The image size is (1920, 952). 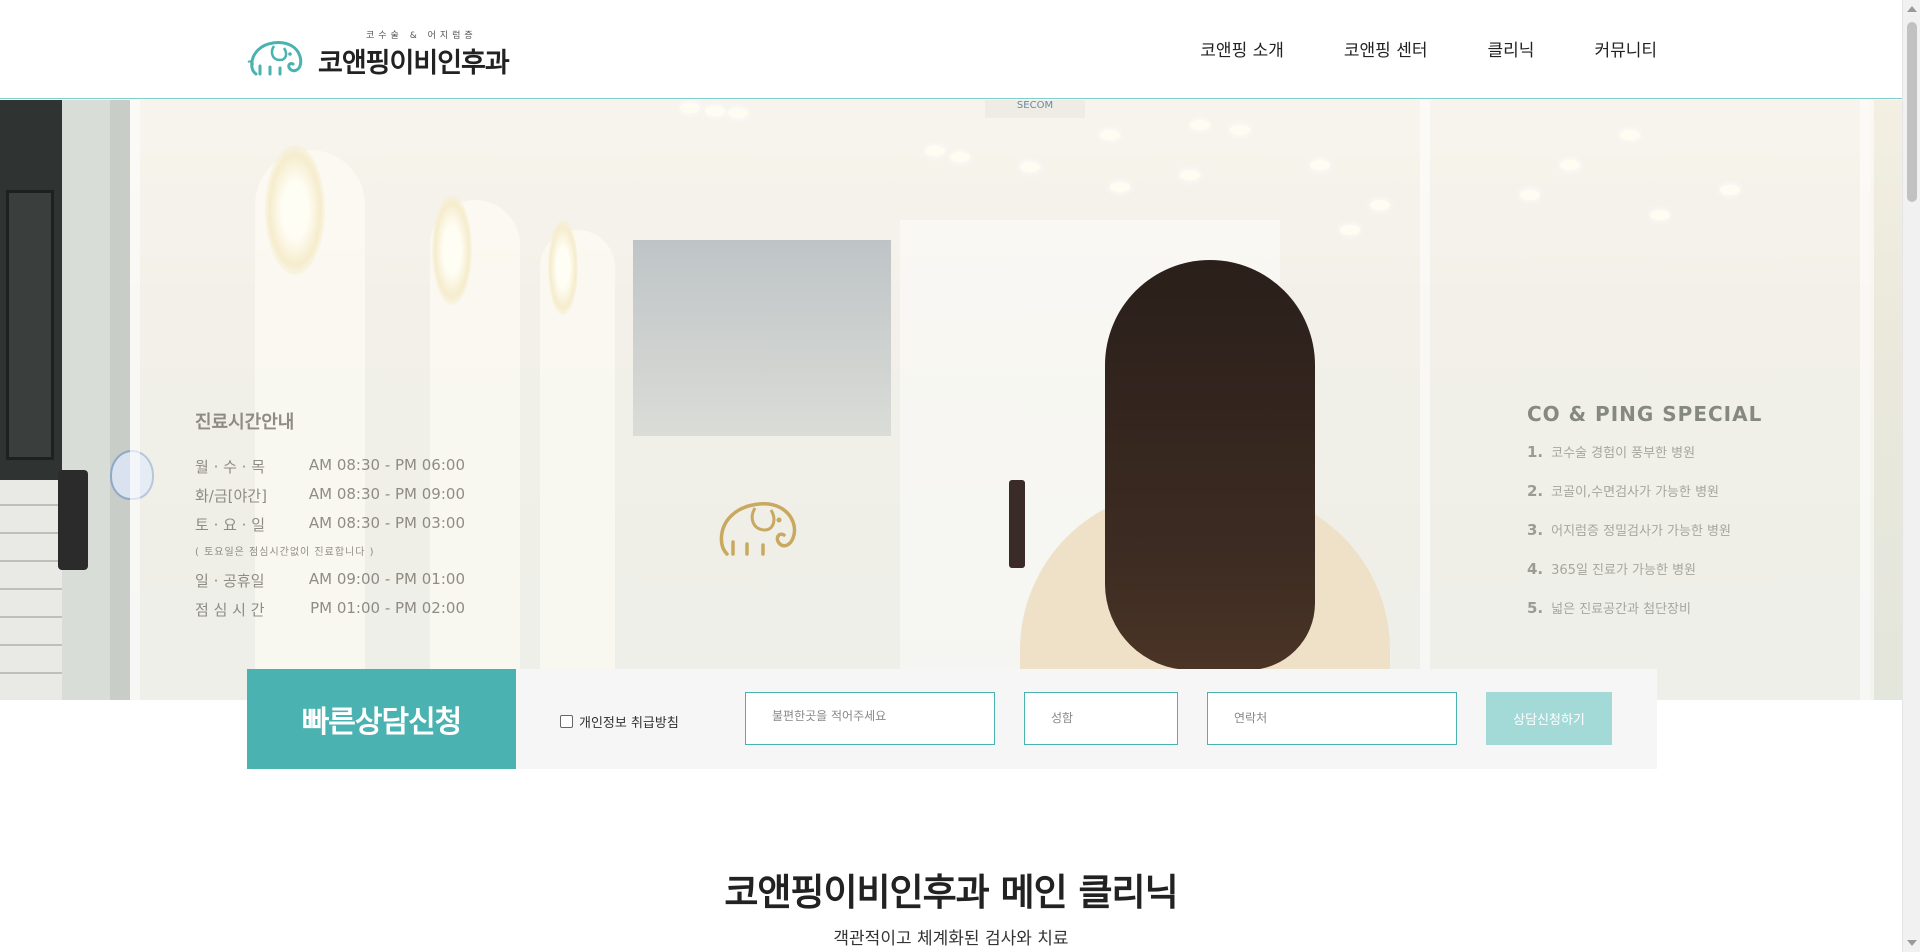 I want to click on special-text: 코골이,수면검사가 가능한 병원, so click(x=1635, y=492).